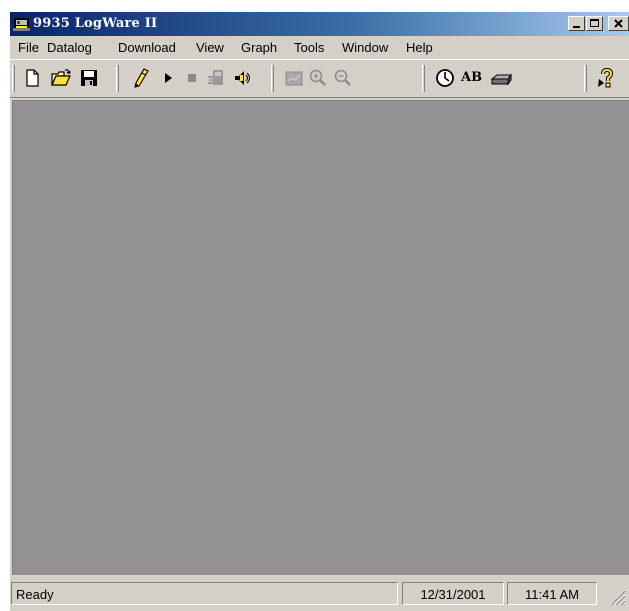  Describe the element at coordinates (69, 47) in the screenshot. I see `menu-datalog: Datalog` at that location.